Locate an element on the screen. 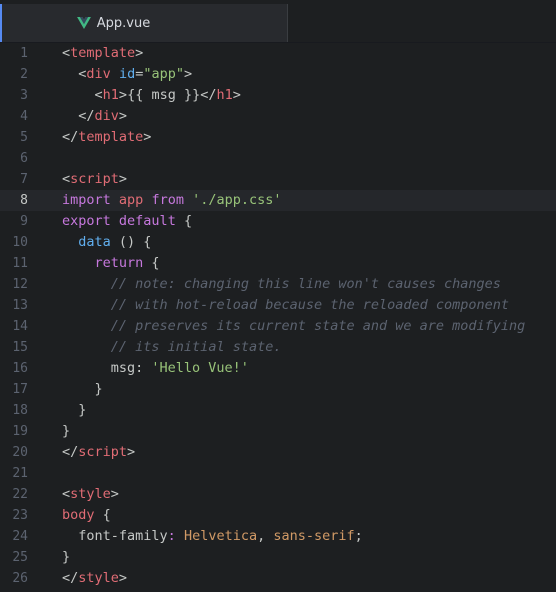  code-token: data is located at coordinates (94, 242).